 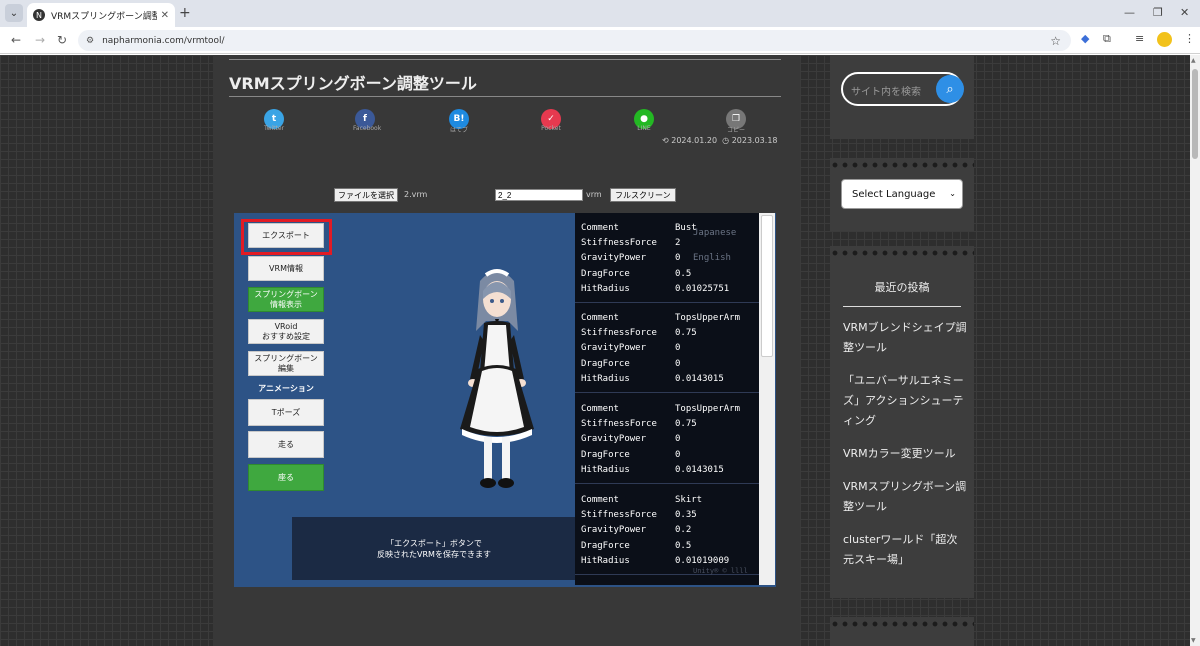 I want to click on export-hint-message: 「エクスポート」ボタンで 反映されたVRMを保存できます, so click(x=434, y=548).